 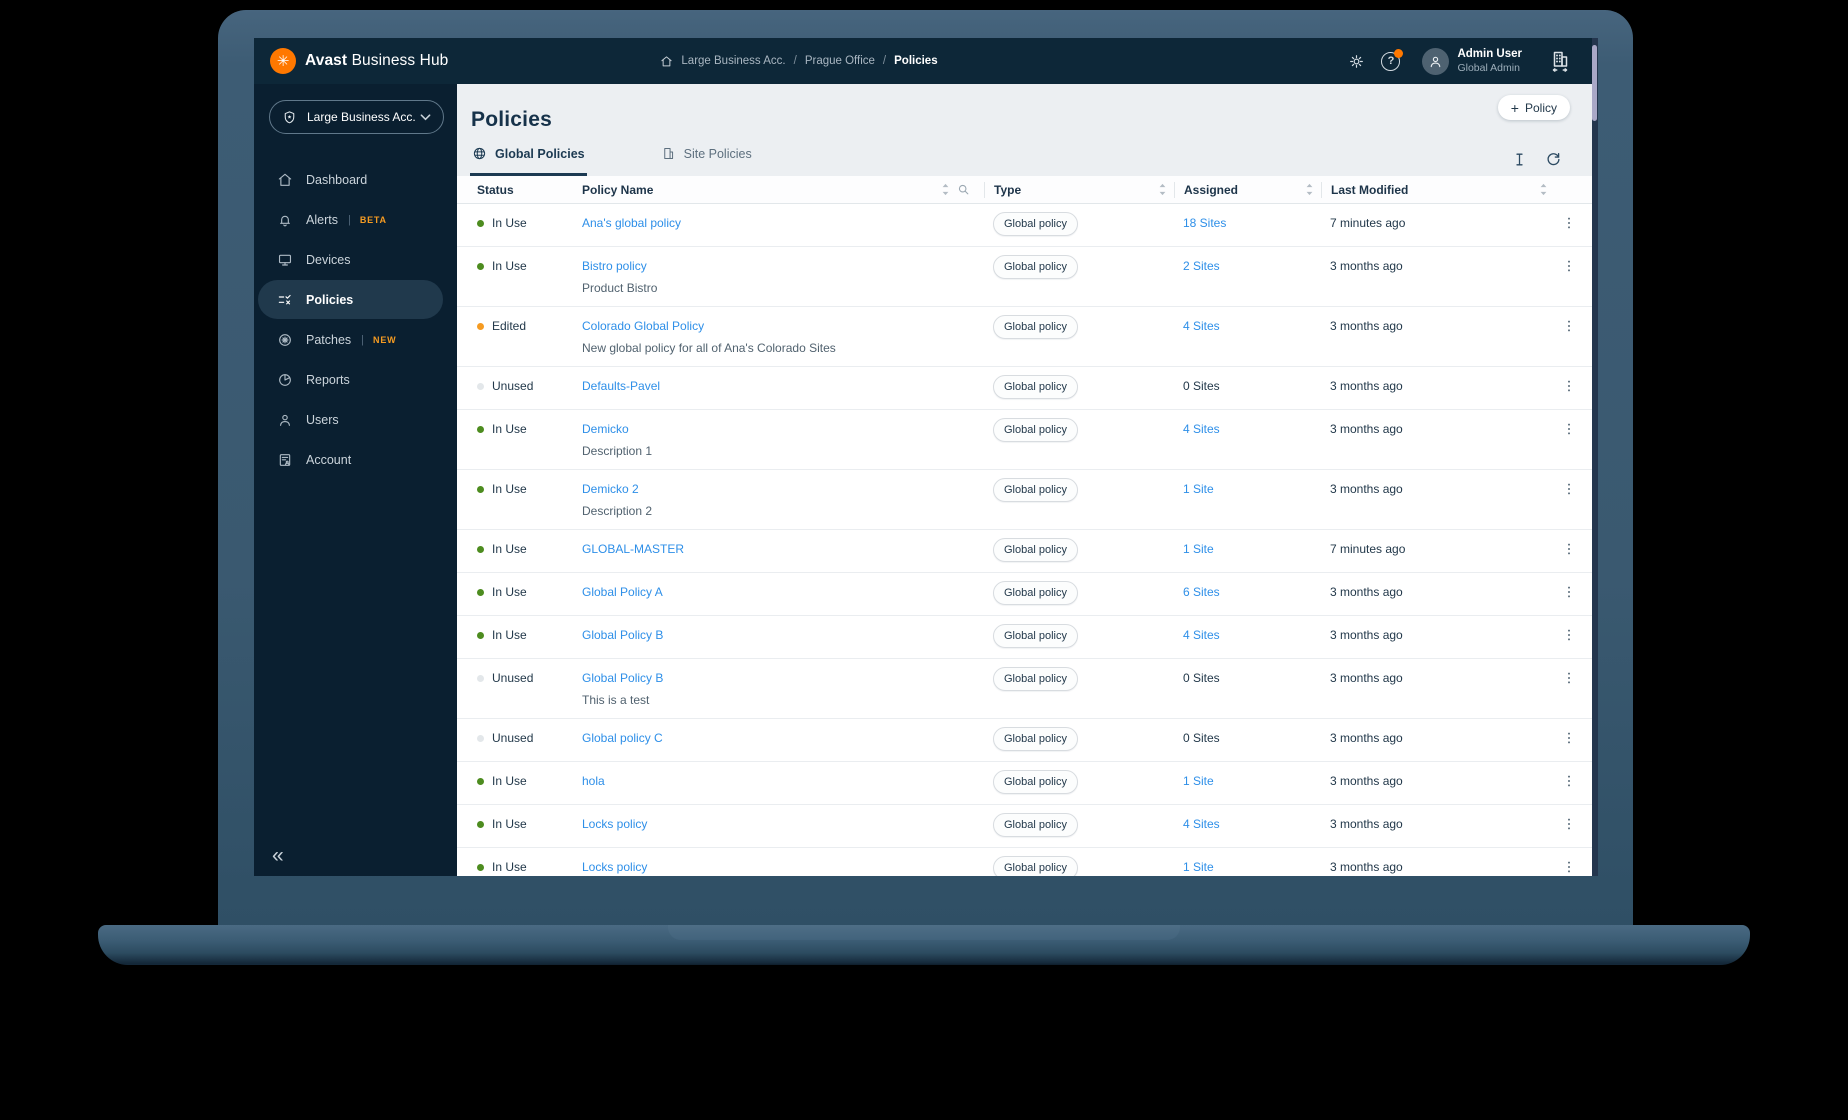 What do you see at coordinates (509, 867) in the screenshot?
I see `status-text: In Use` at bounding box center [509, 867].